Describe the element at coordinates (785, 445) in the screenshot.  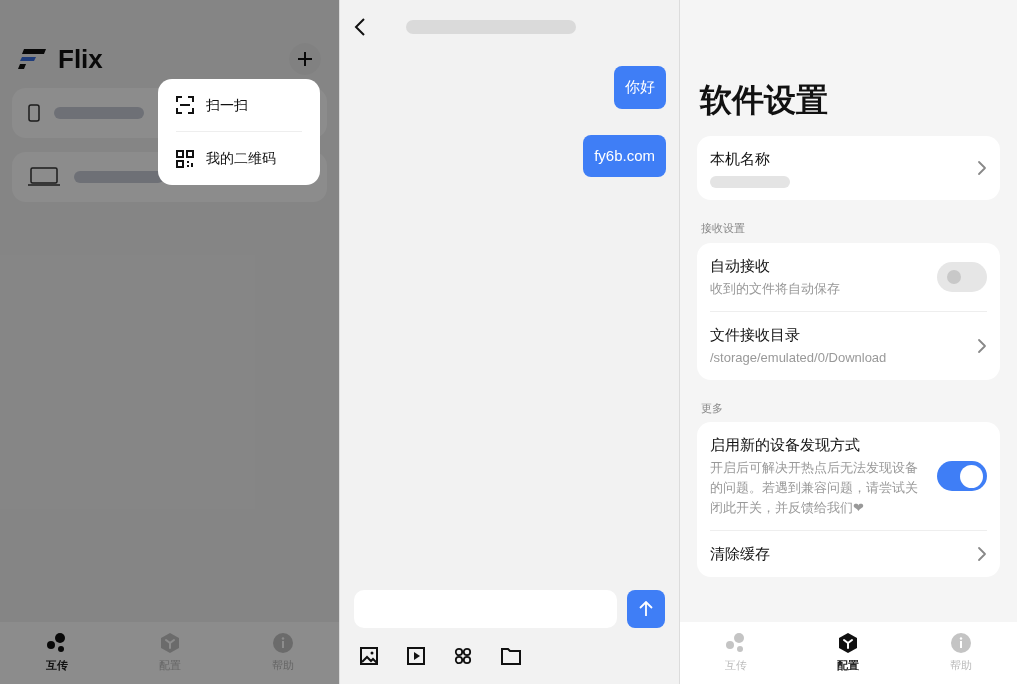
I see `setting-title: 启用新的设备发现方式` at that location.